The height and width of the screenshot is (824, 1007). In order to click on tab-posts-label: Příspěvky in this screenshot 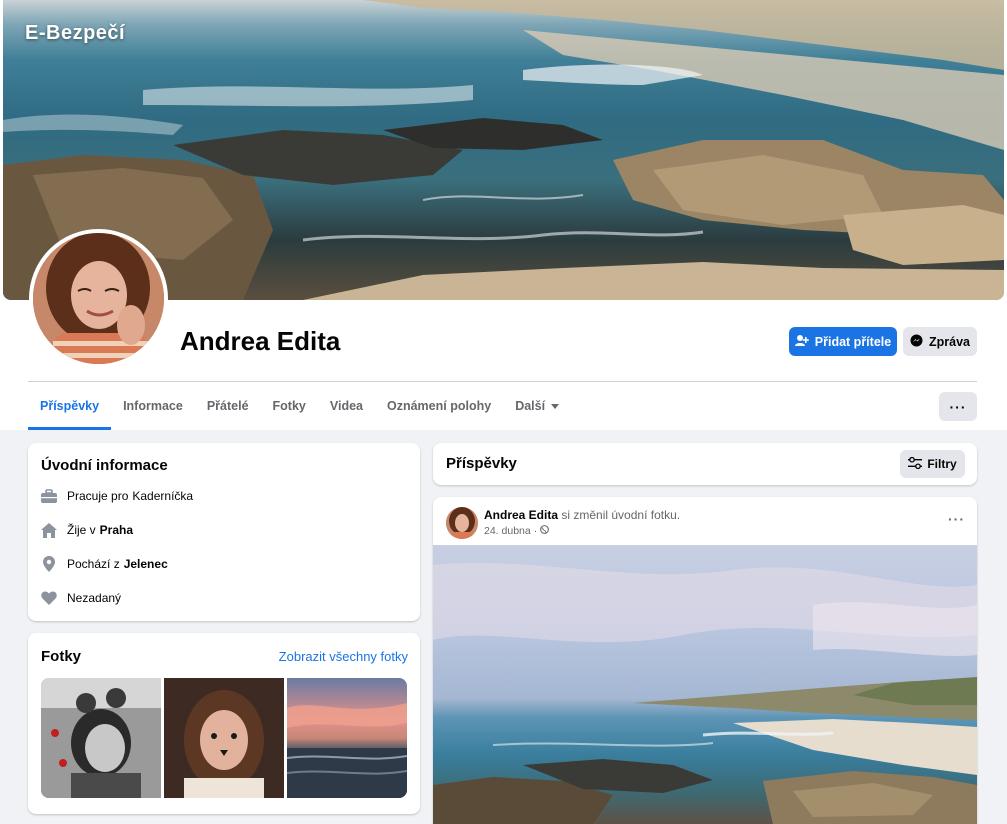, I will do `click(70, 406)`.